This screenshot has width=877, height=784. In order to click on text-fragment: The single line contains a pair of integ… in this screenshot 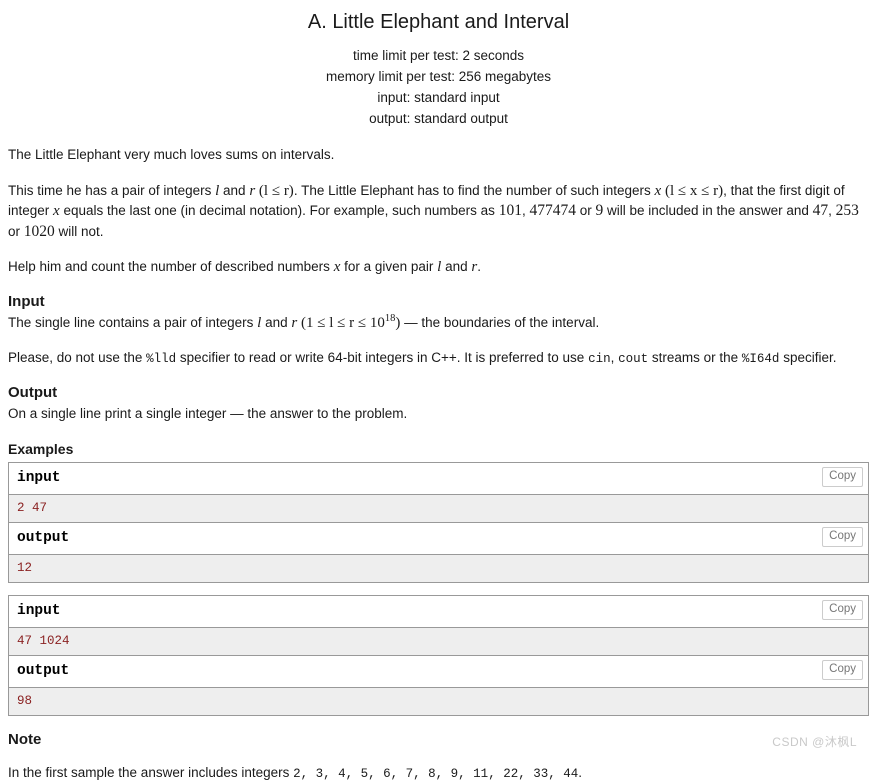, I will do `click(132, 322)`.